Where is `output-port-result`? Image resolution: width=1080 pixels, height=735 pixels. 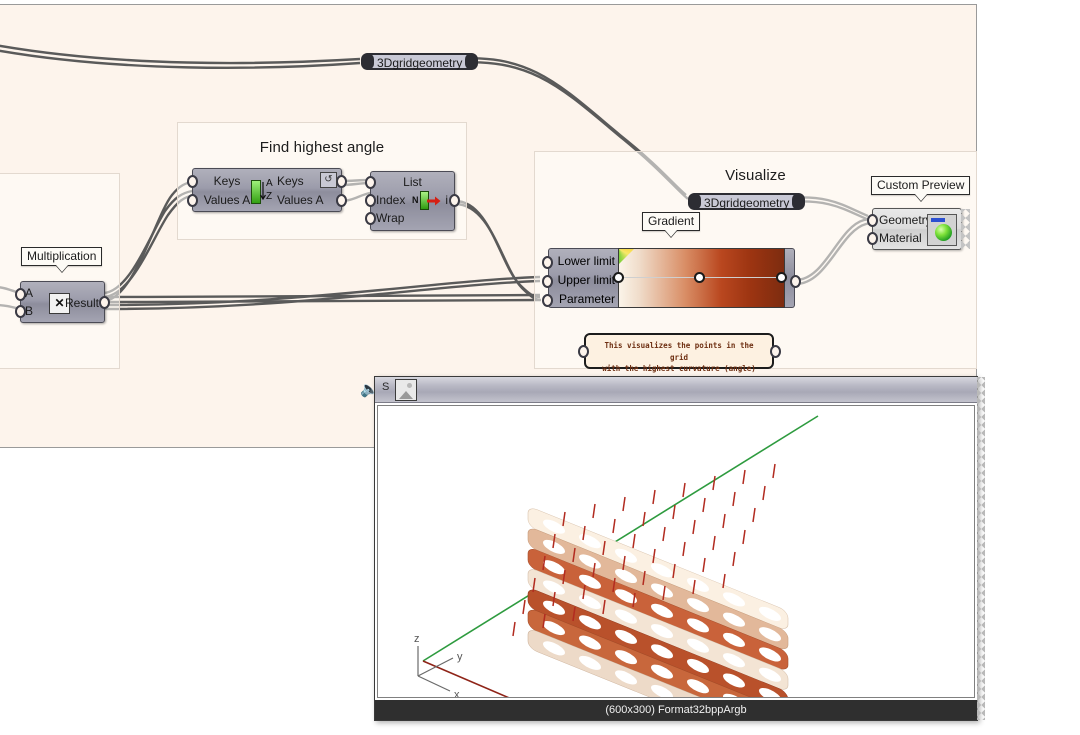 output-port-result is located at coordinates (104, 302).